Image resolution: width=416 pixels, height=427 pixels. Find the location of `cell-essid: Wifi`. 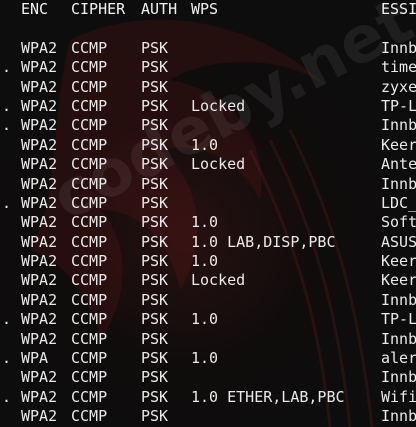

cell-essid: Wifi is located at coordinates (398, 396).